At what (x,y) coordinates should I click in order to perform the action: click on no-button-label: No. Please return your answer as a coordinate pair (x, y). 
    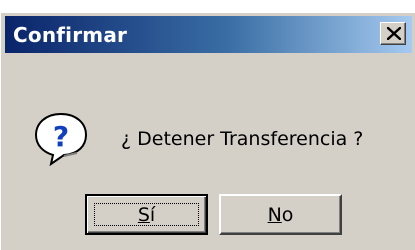
    Looking at the image, I should click on (280, 214).